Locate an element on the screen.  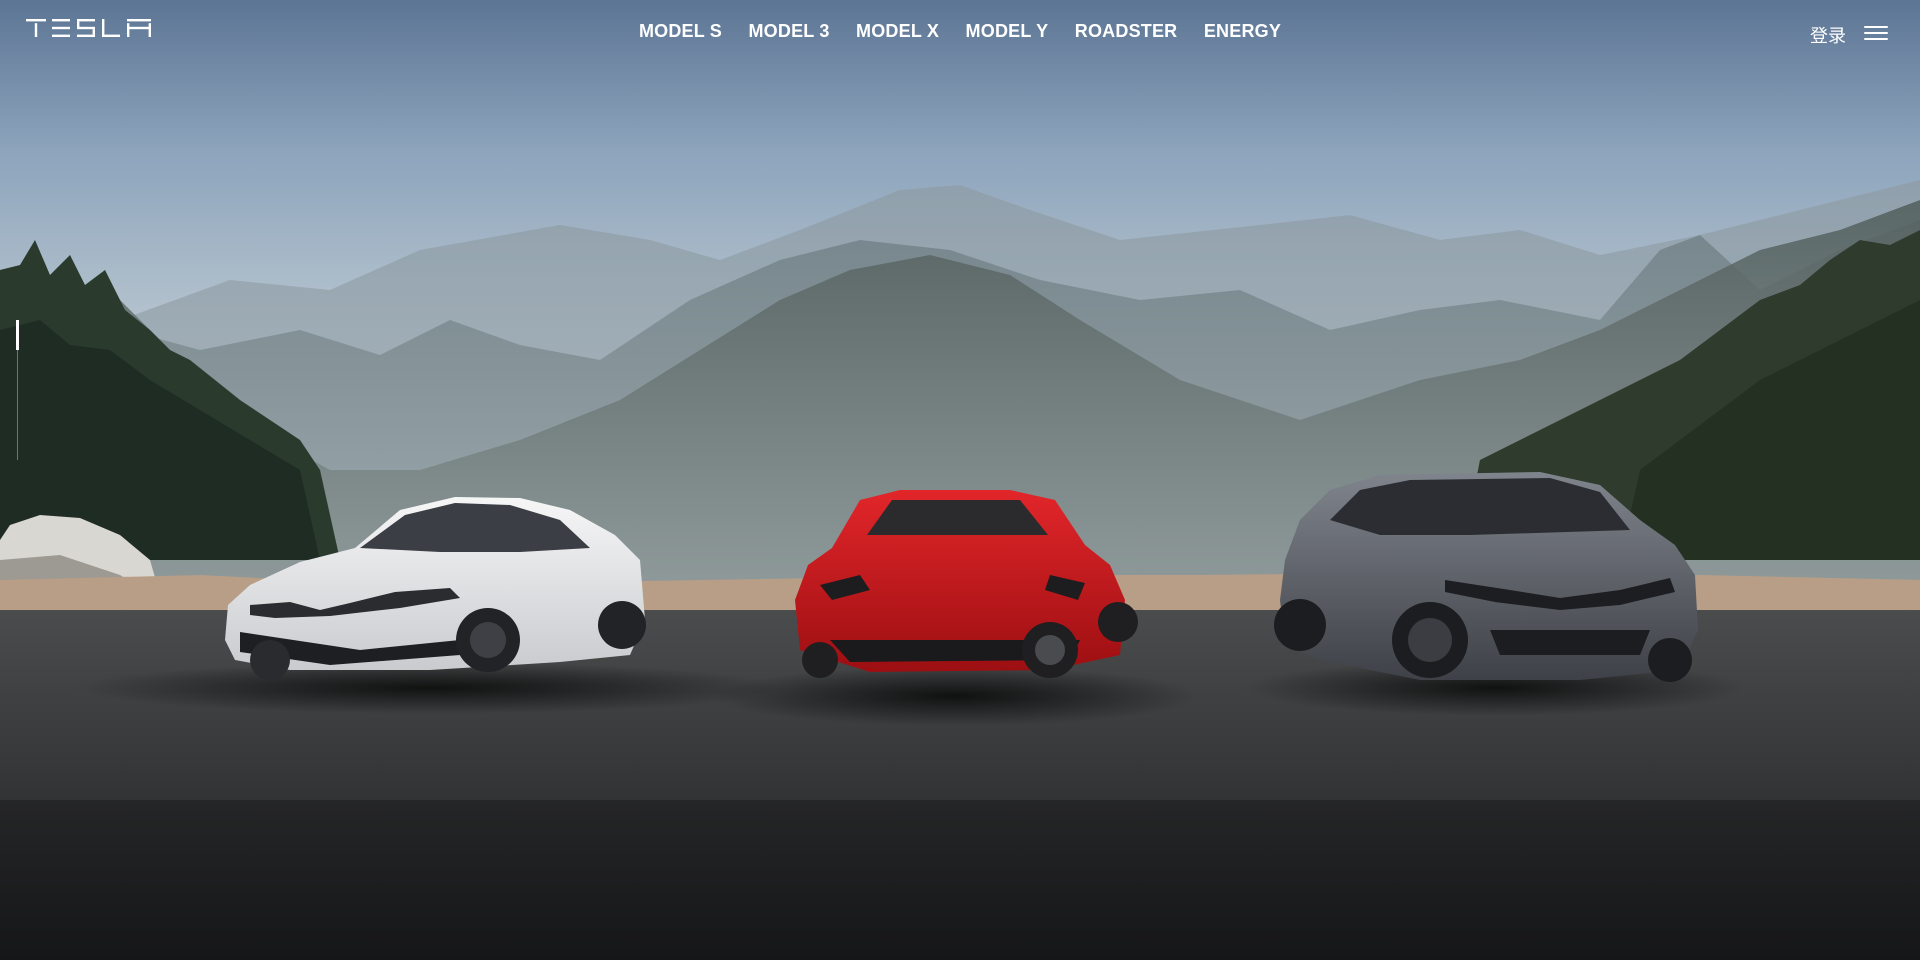
nav-item-model-3: MODEL 3 is located at coordinates (788, 31).